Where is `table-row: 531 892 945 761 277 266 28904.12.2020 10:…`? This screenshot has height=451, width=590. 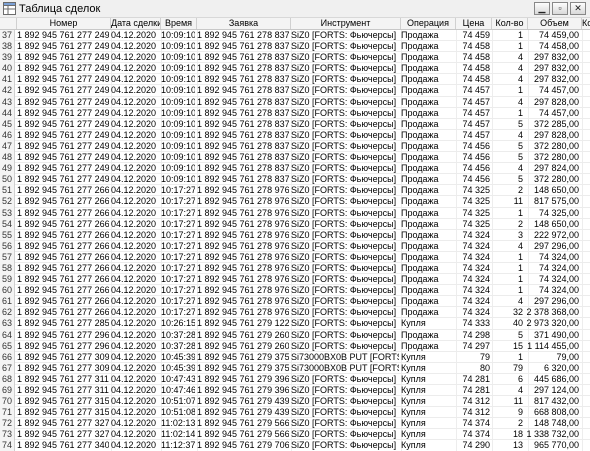 table-row: 531 892 945 761 277 266 28904.12.2020 10:… is located at coordinates (295, 213).